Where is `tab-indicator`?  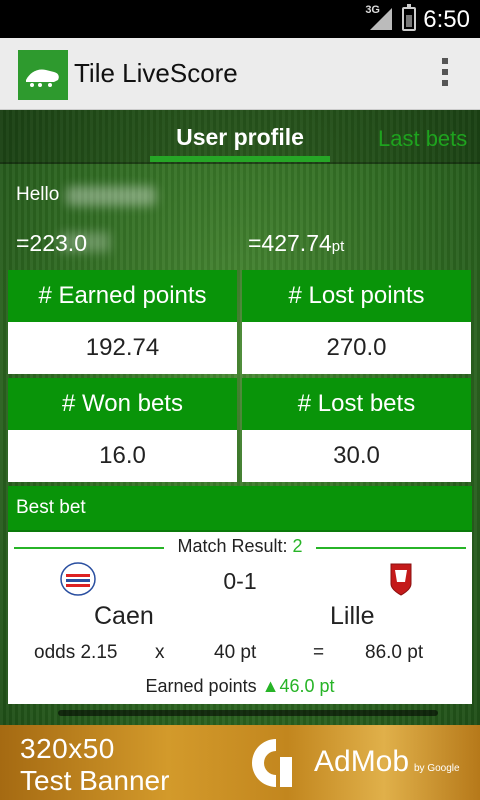 tab-indicator is located at coordinates (240, 159).